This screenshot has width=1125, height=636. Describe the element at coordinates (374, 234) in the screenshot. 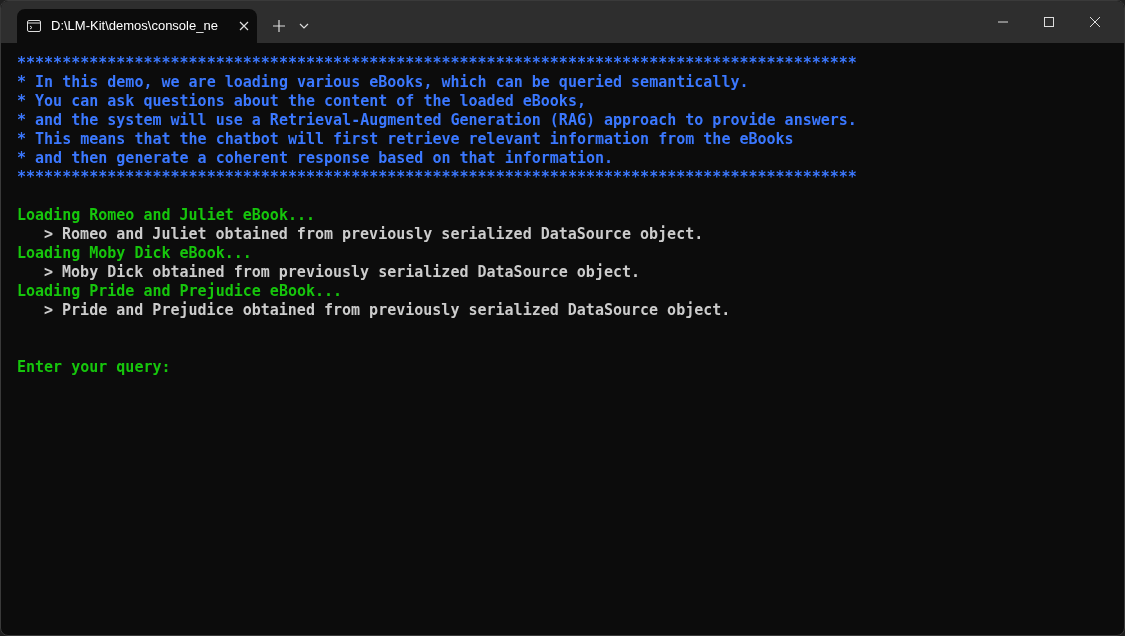

I see `detail-line: > Romeo and Juliet obtained from previously serialized DataSource object.` at that location.